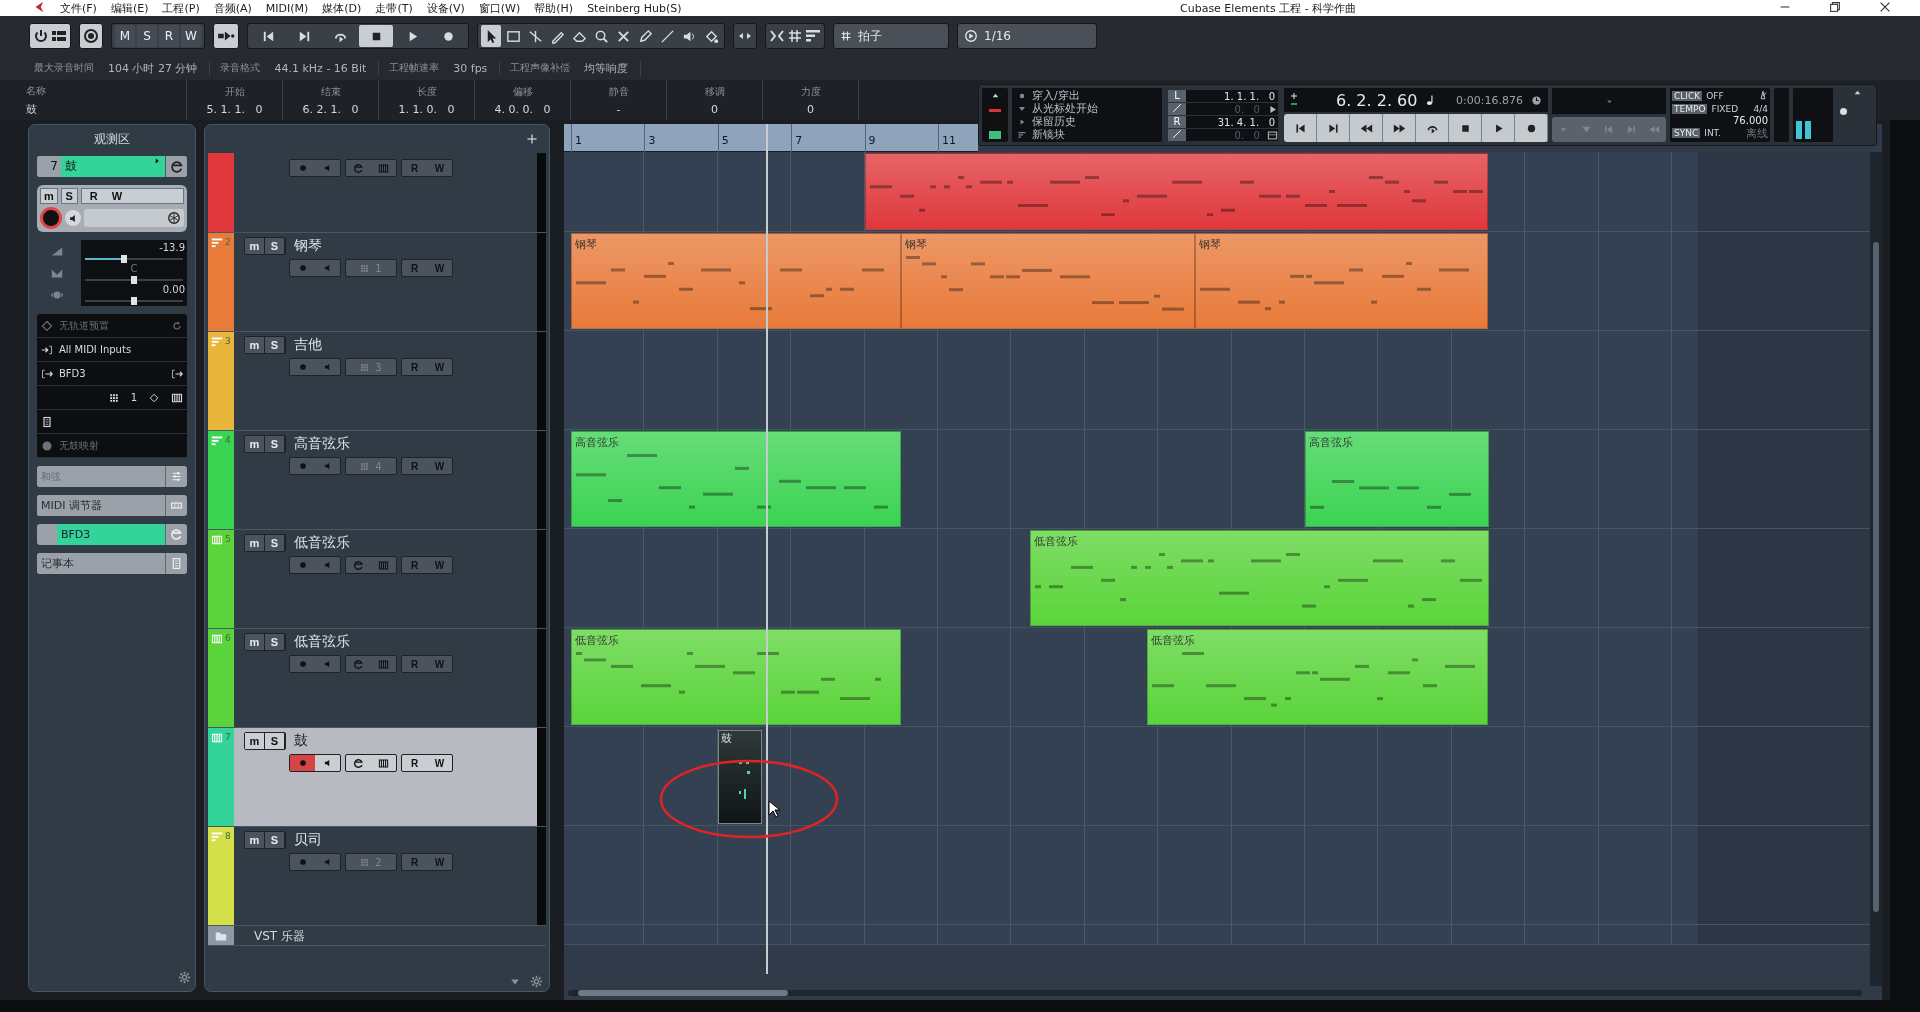 The width and height of the screenshot is (1920, 1012). I want to click on monitor-button, so click(73, 218).